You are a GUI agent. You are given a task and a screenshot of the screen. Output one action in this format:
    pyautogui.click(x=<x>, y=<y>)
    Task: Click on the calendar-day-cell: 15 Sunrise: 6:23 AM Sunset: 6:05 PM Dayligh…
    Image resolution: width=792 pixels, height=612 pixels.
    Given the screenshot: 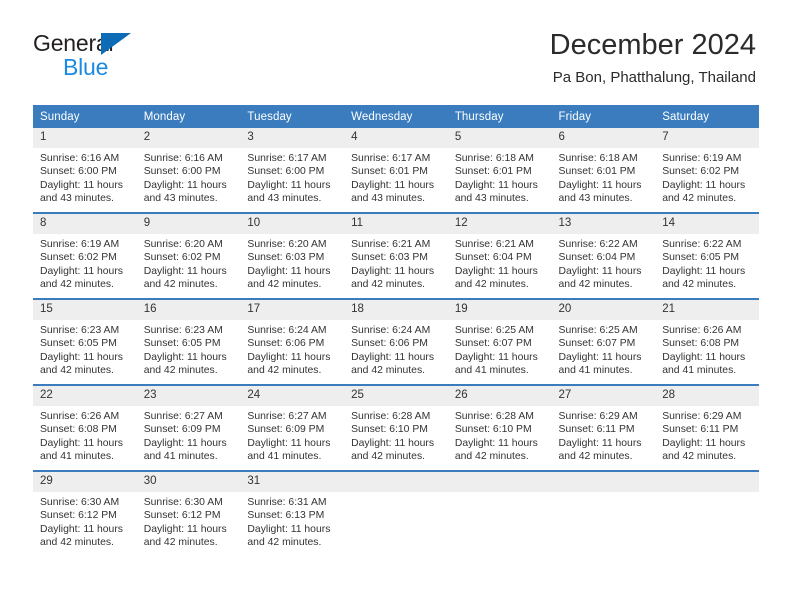 What is the action you would take?
    pyautogui.click(x=85, y=341)
    